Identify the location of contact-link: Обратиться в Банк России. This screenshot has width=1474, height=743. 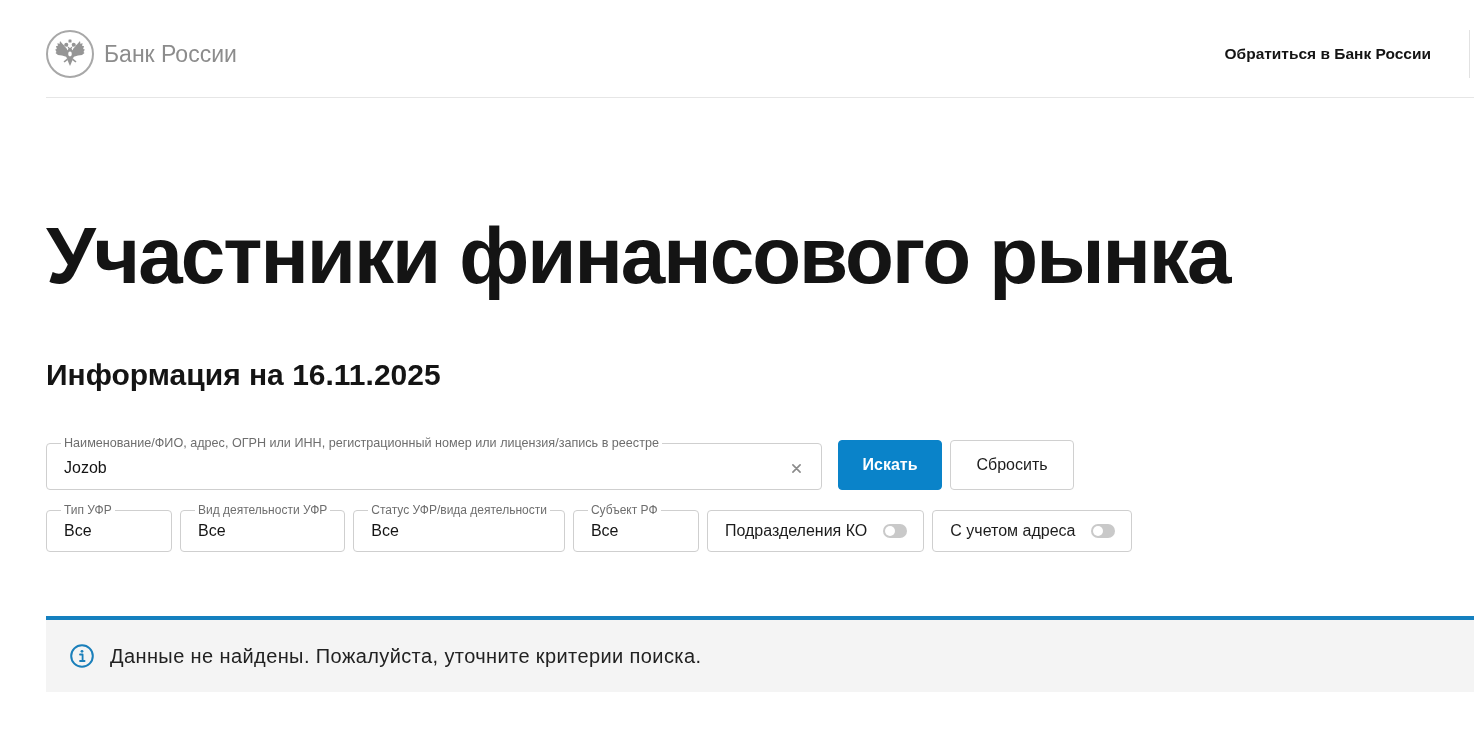
(1327, 54).